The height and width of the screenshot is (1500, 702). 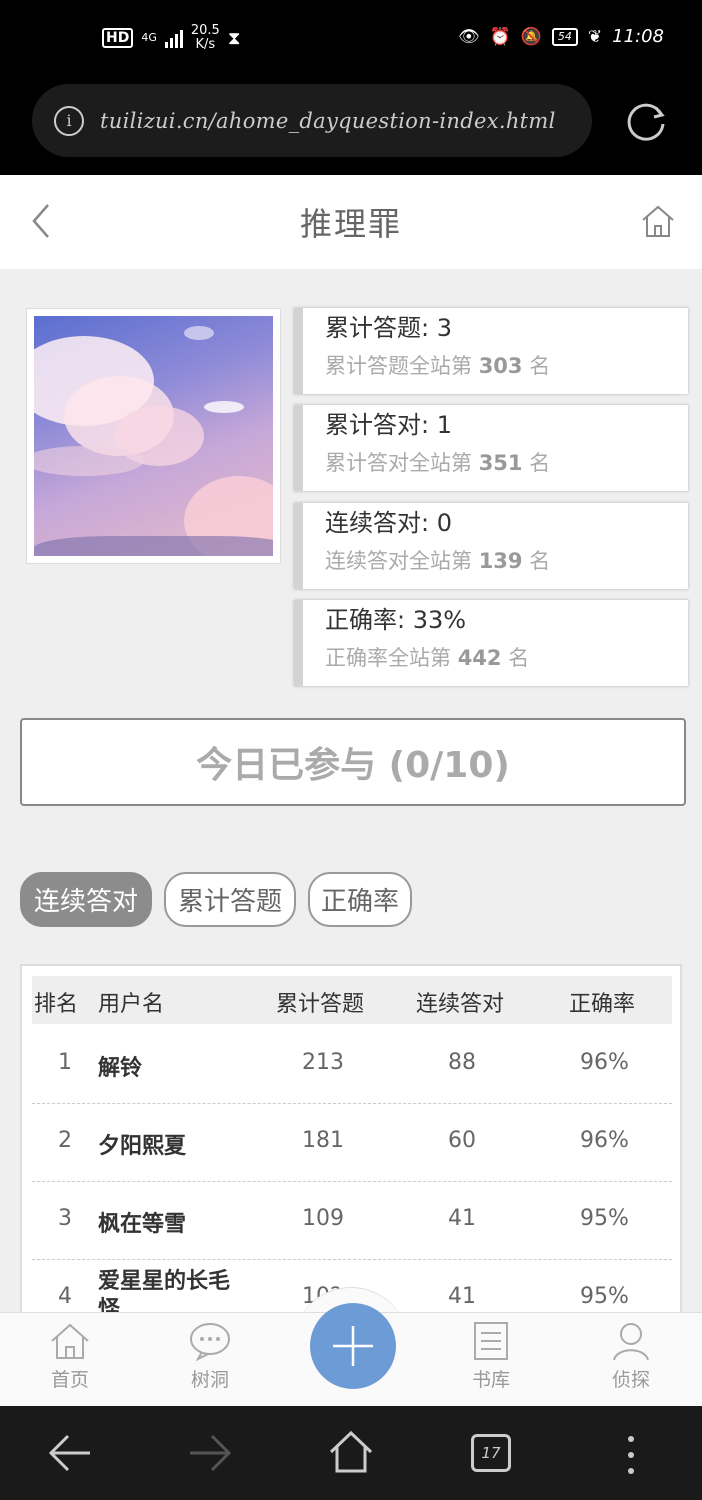 What do you see at coordinates (630, 1380) in the screenshot?
I see `nav-label: 侦探` at bounding box center [630, 1380].